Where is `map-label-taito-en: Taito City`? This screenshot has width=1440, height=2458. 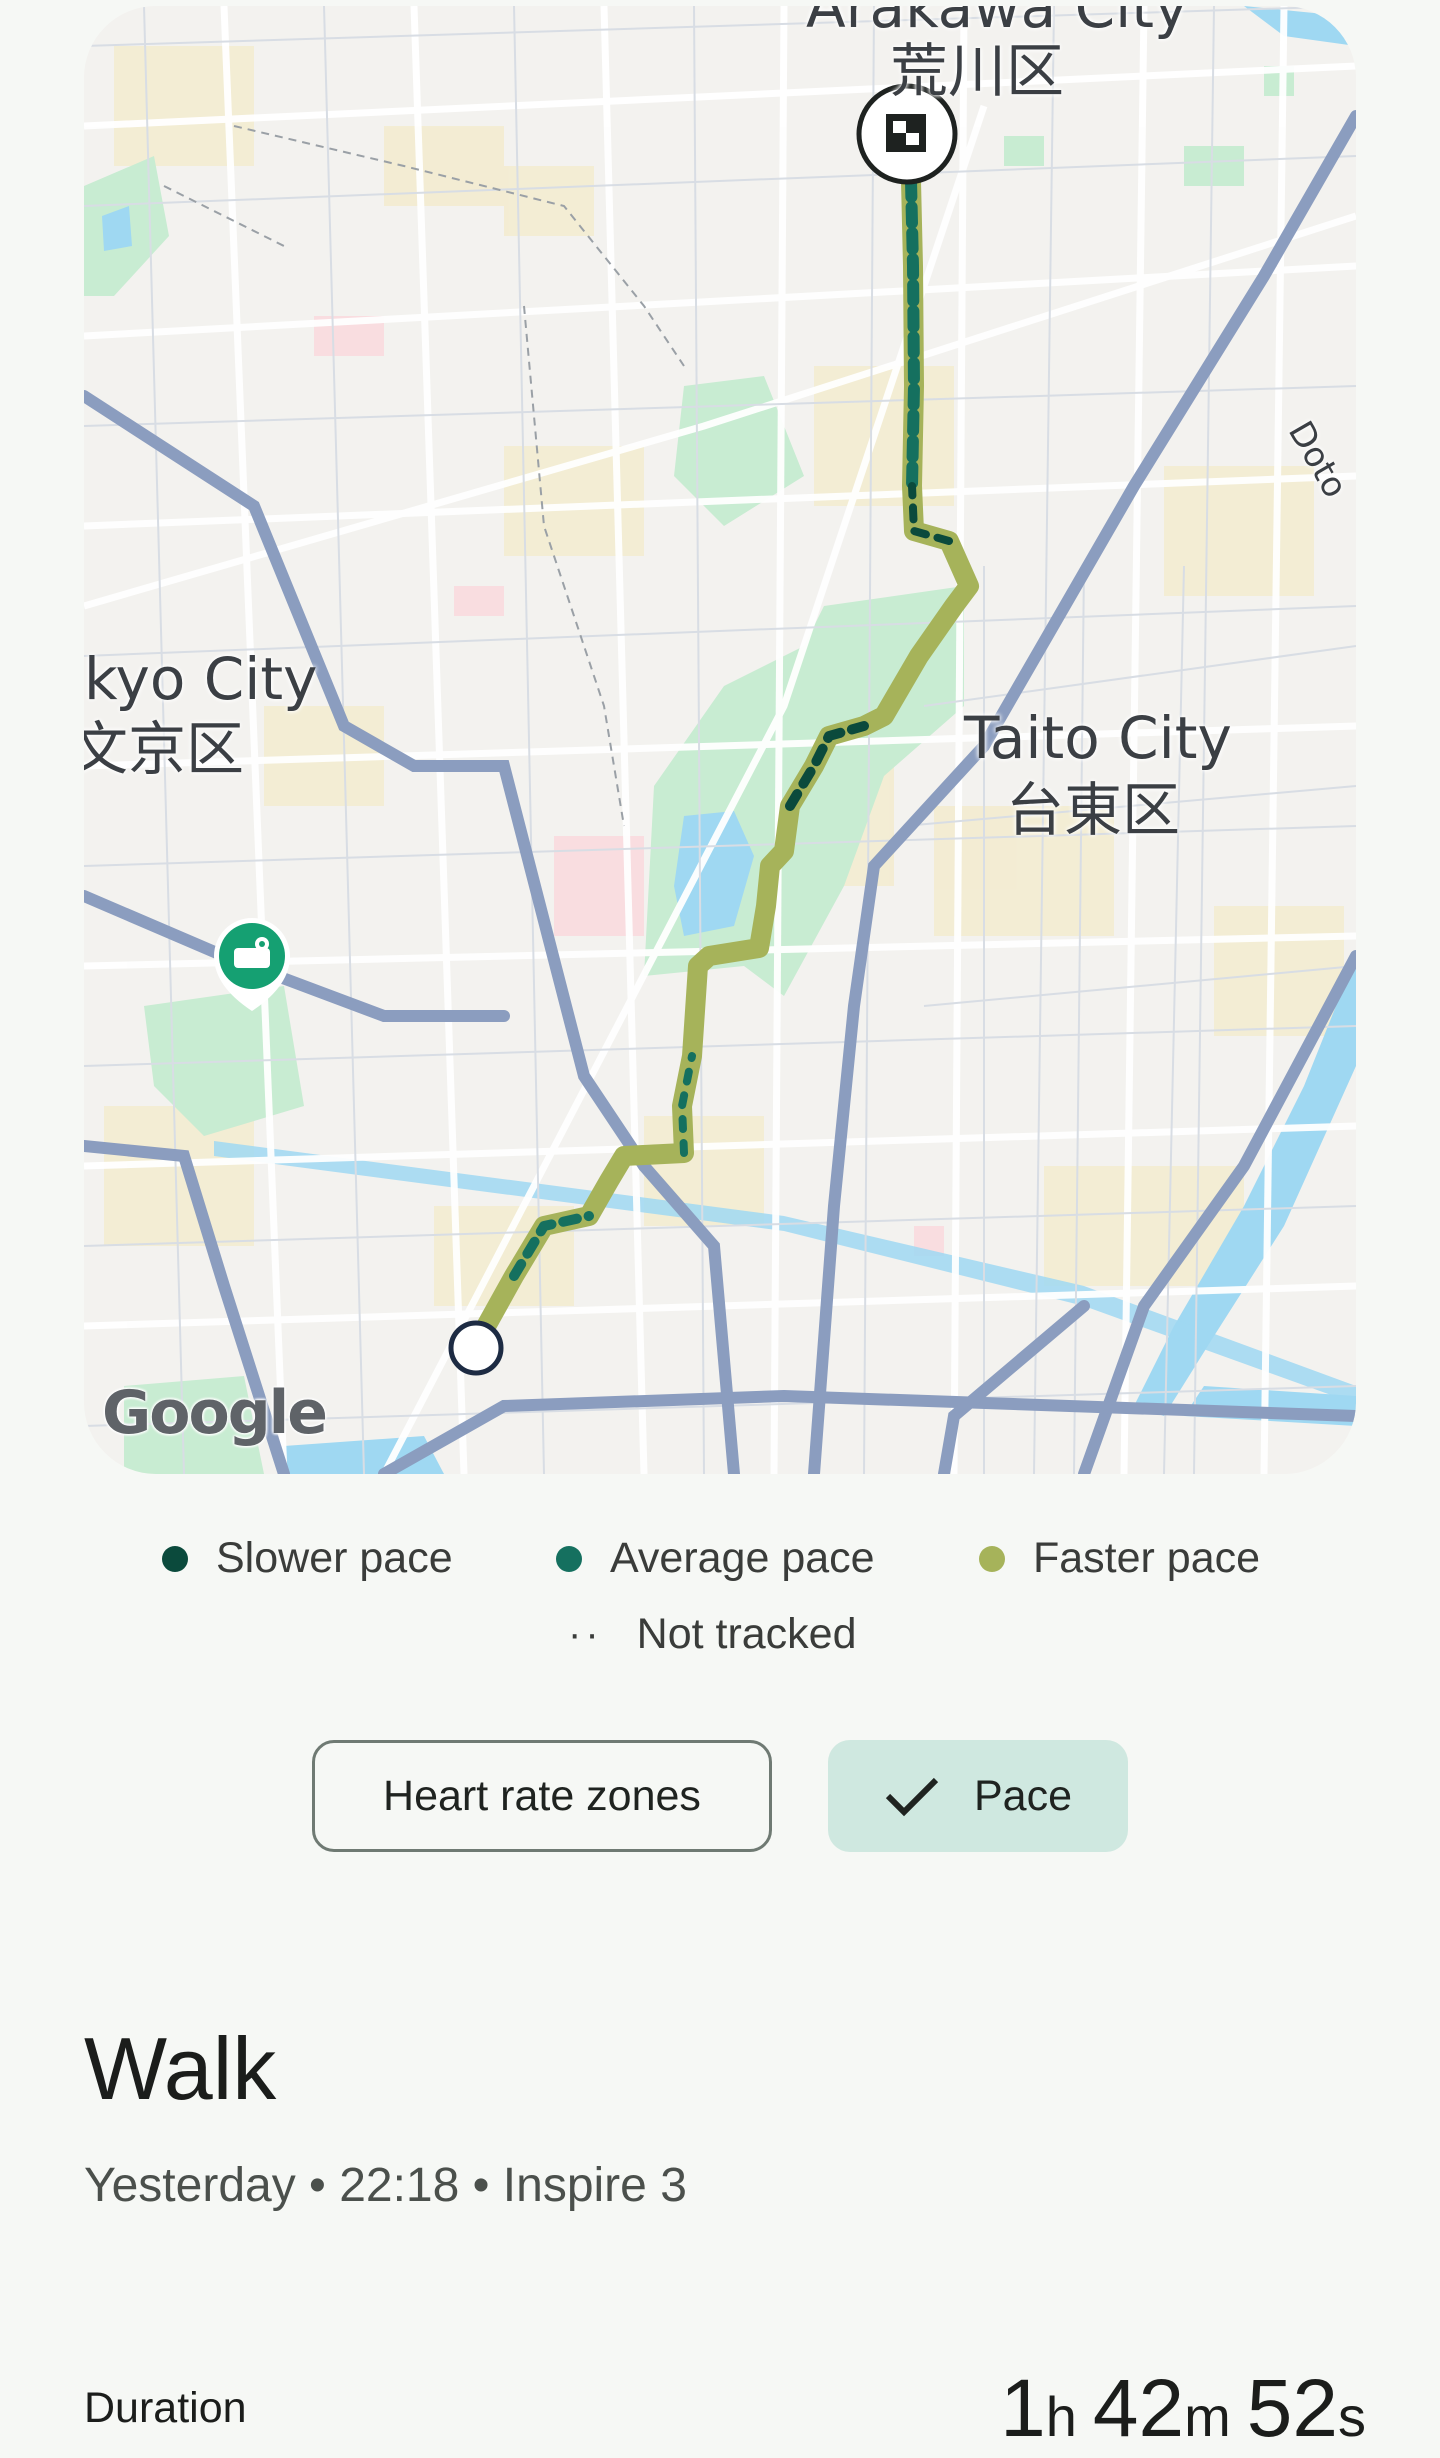
map-label-taito-en: Taito City is located at coordinates (1098, 738).